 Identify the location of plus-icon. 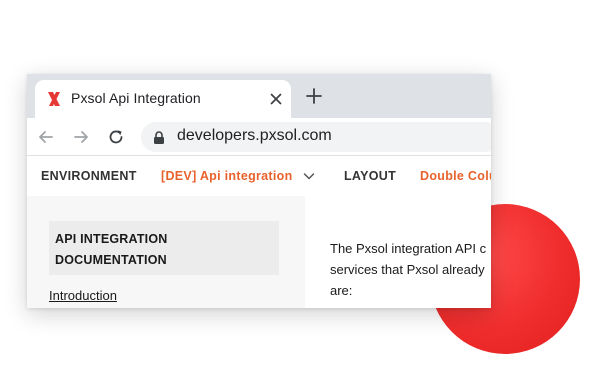
(314, 96).